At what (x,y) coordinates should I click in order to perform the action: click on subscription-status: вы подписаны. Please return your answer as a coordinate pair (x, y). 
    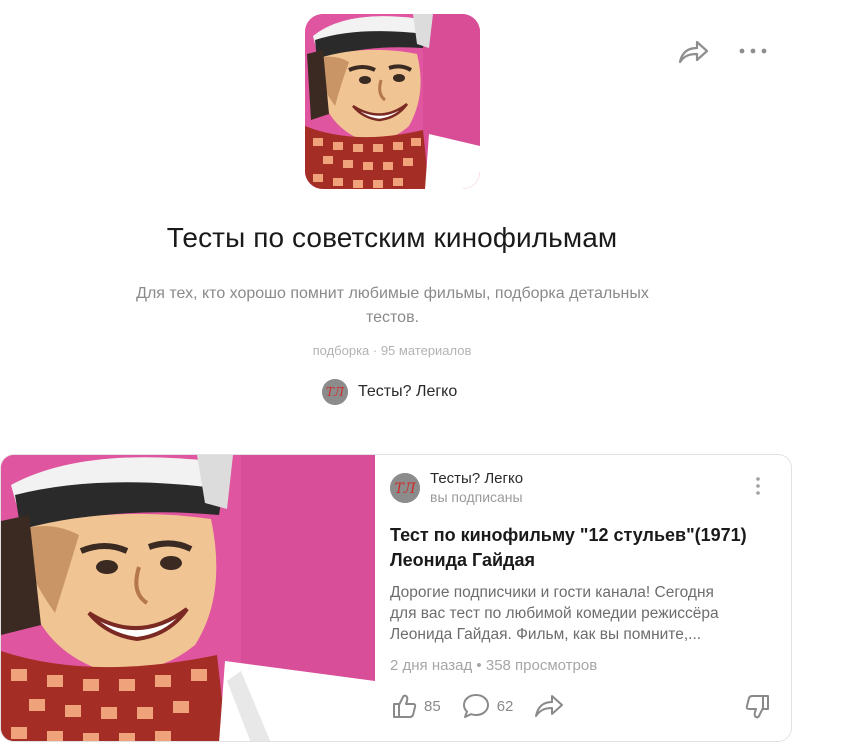
    Looking at the image, I should click on (476, 497).